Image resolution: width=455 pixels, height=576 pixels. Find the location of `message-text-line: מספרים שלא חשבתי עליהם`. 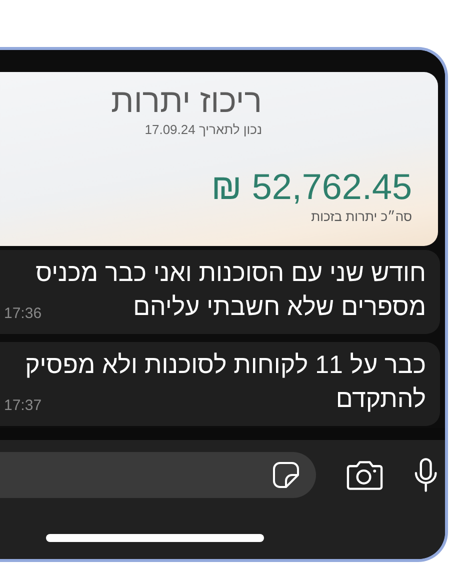

message-text-line: מספרים שלא חשבתי עליהם is located at coordinates (279, 307).